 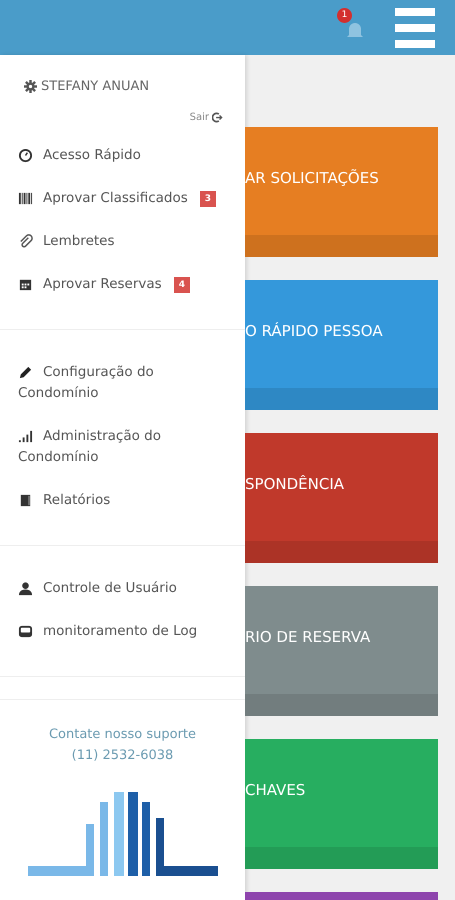 I want to click on pencil-icon, so click(x=25, y=372).